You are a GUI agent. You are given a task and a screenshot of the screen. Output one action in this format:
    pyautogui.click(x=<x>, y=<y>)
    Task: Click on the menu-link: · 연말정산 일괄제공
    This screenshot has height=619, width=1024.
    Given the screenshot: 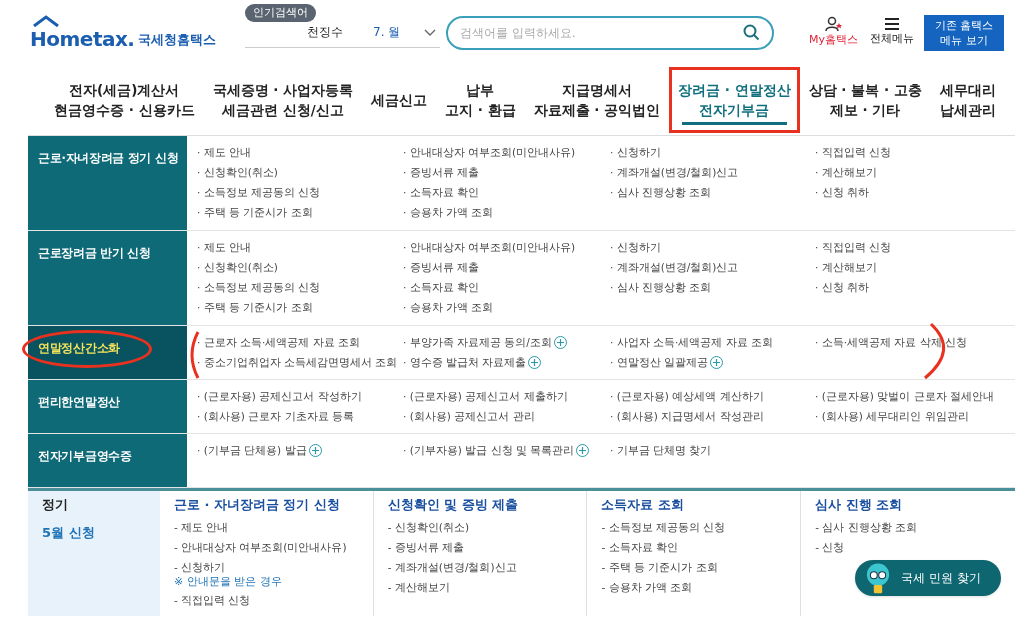 What is the action you would take?
    pyautogui.click(x=712, y=362)
    